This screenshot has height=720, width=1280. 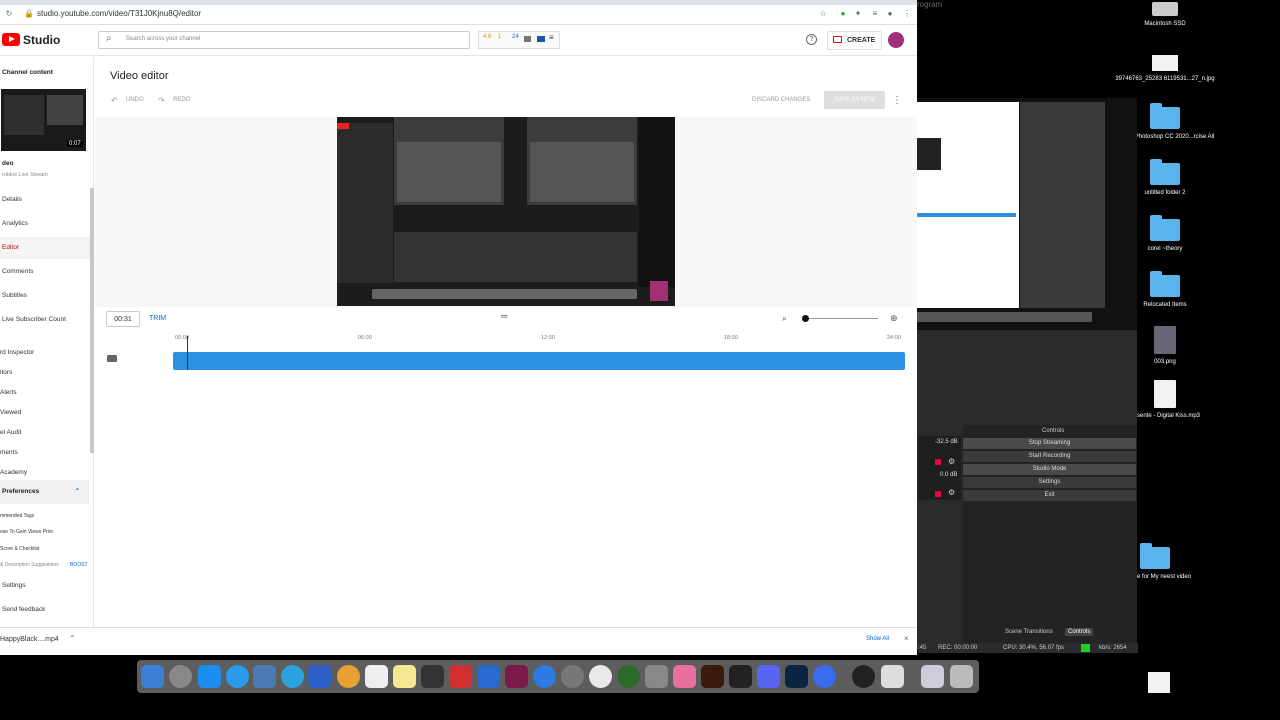 I want to click on reload-icon: ↻, so click(x=9, y=14).